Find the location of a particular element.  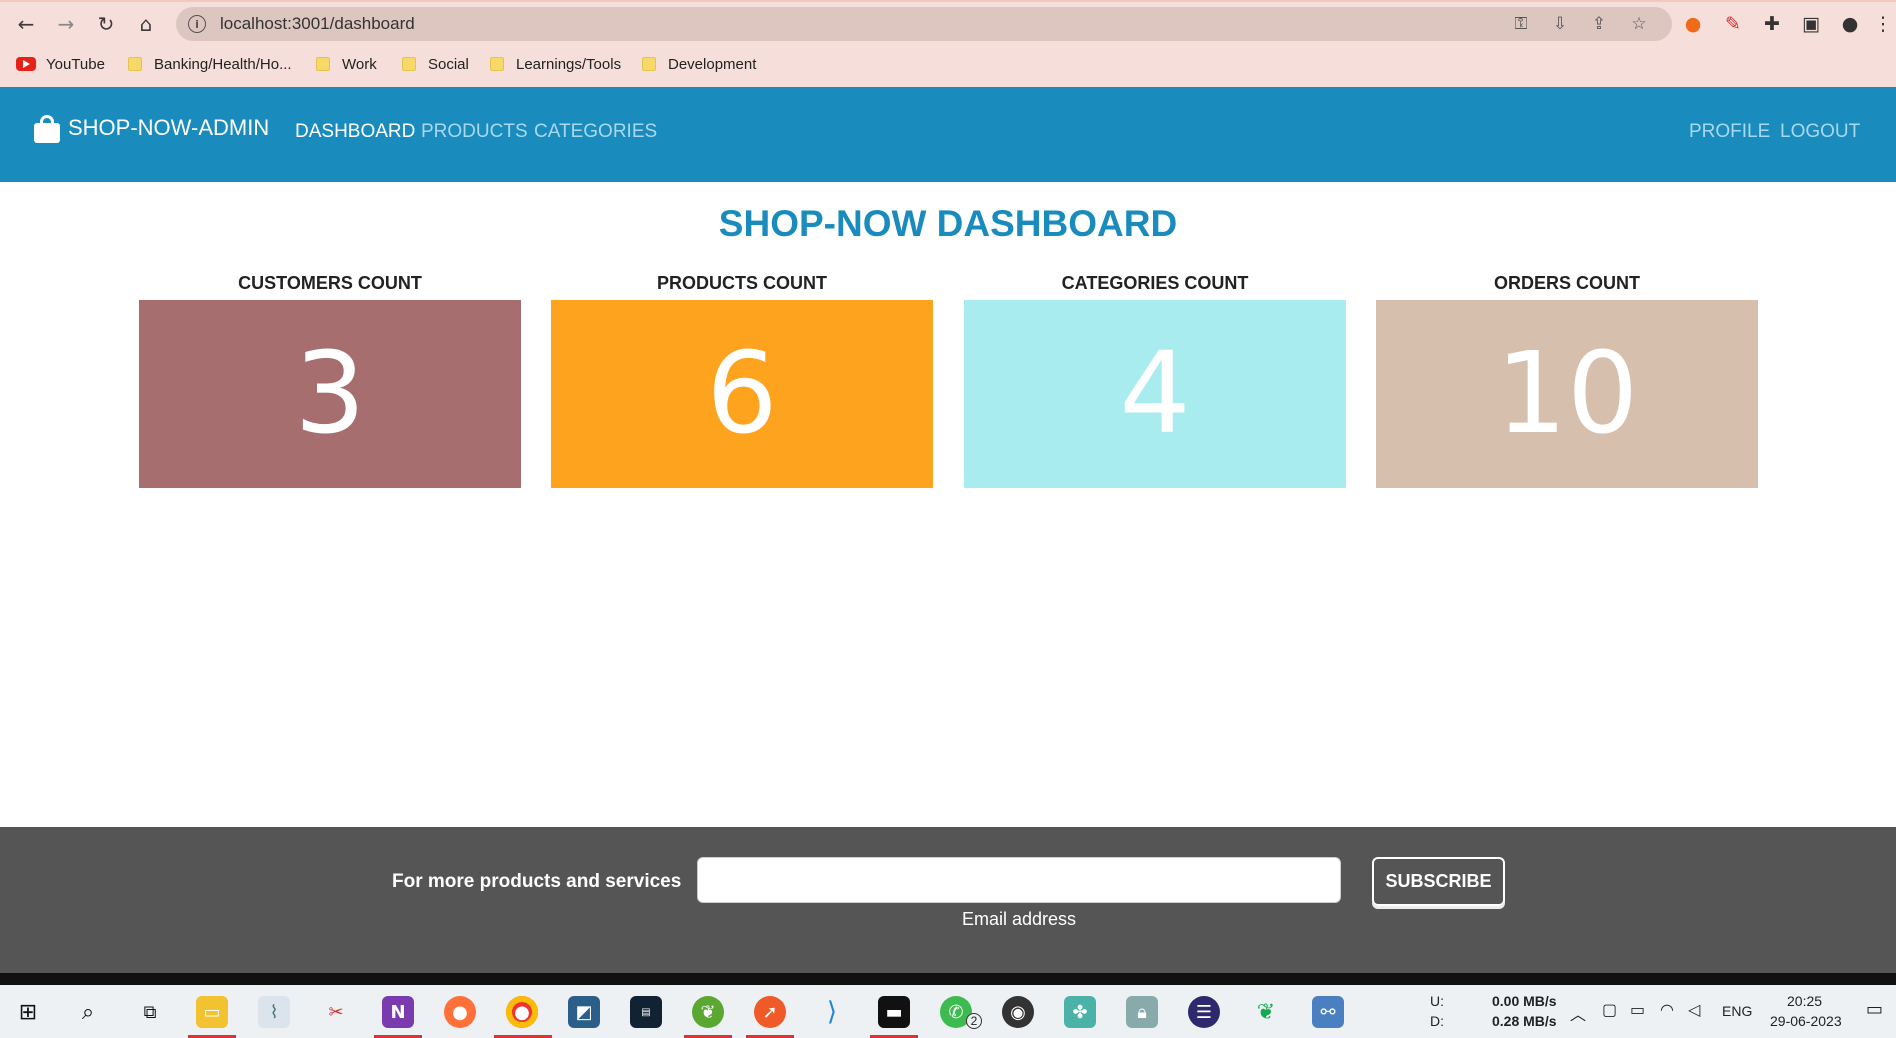

products-count-card: 6 is located at coordinates (742, 394).